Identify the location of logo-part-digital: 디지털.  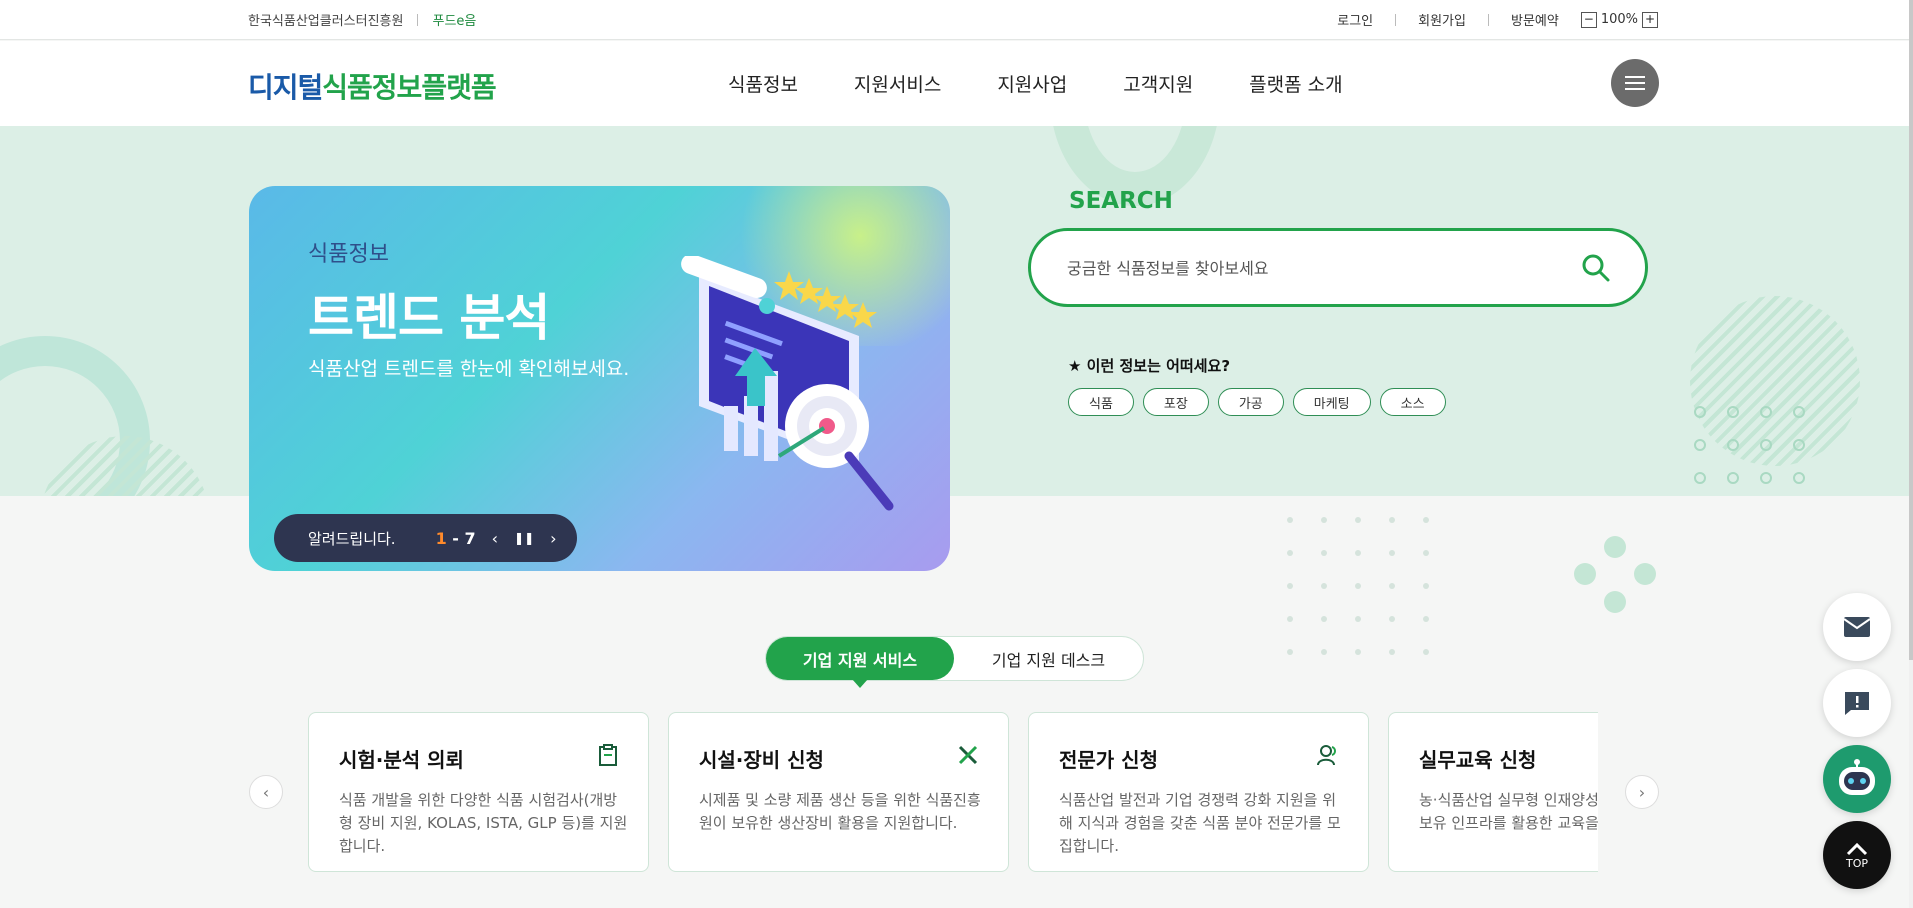
(285, 87).